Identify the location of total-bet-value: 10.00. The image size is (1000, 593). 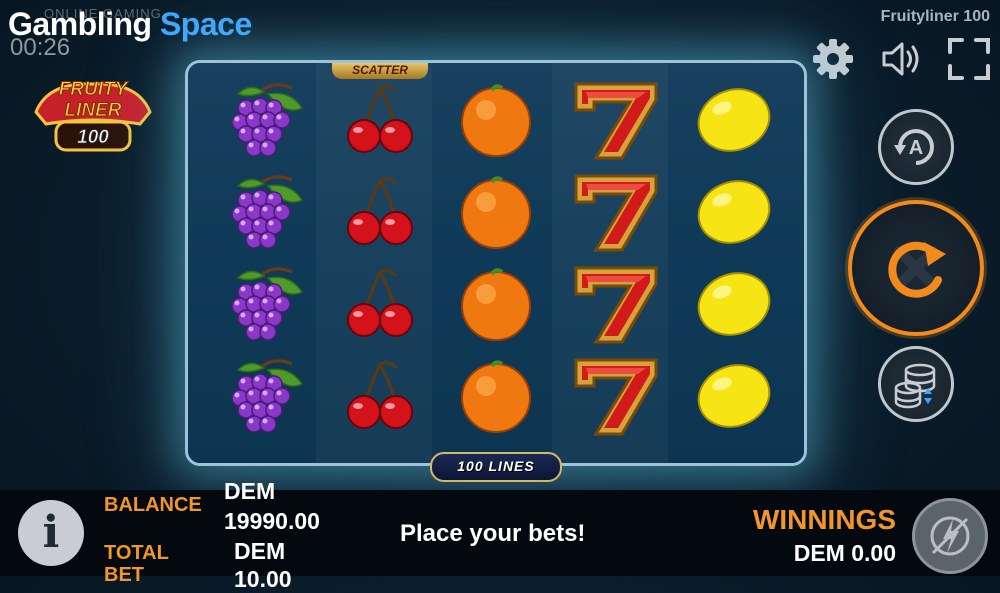
(263, 579).